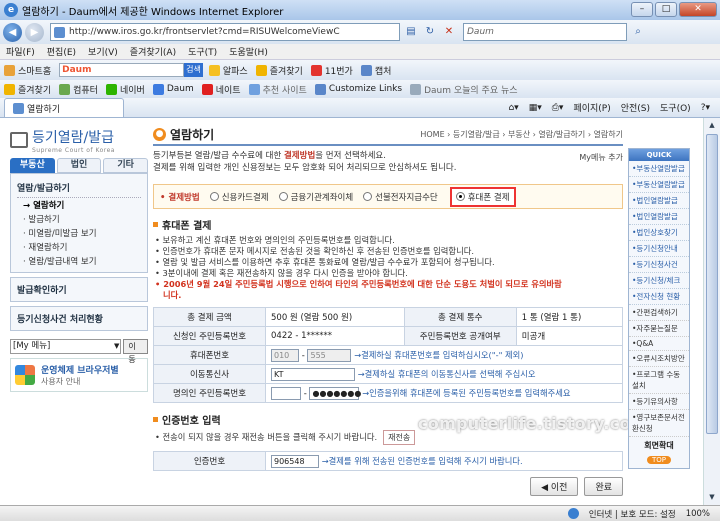 The height and width of the screenshot is (521, 720). I want to click on sidebar-section-status: 등기신청사건 처리현황, so click(79, 318).